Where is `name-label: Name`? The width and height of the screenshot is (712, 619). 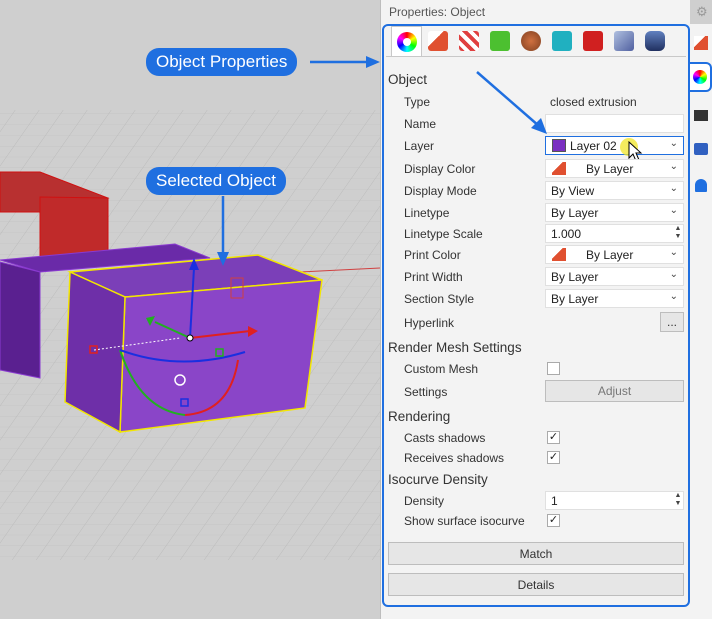
name-label: Name is located at coordinates (420, 124).